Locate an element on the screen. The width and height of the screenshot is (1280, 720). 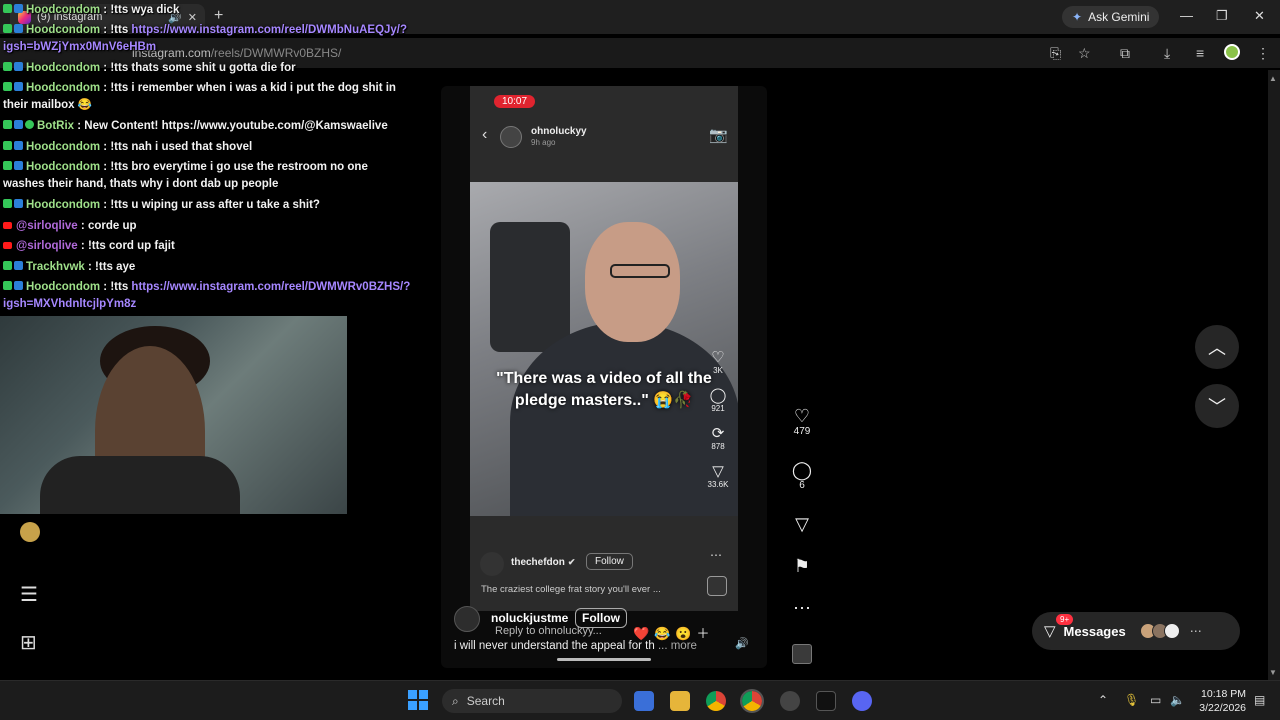
heart-icon: ♡ is located at coordinates (802, 416).